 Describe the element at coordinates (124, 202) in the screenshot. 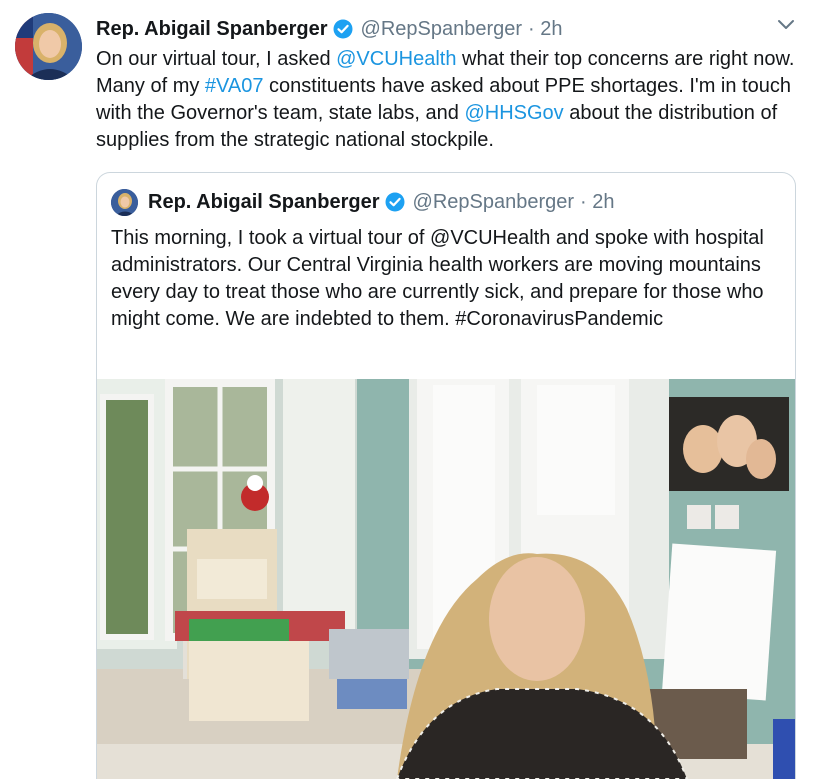

I see `quoted-author-avatar` at that location.